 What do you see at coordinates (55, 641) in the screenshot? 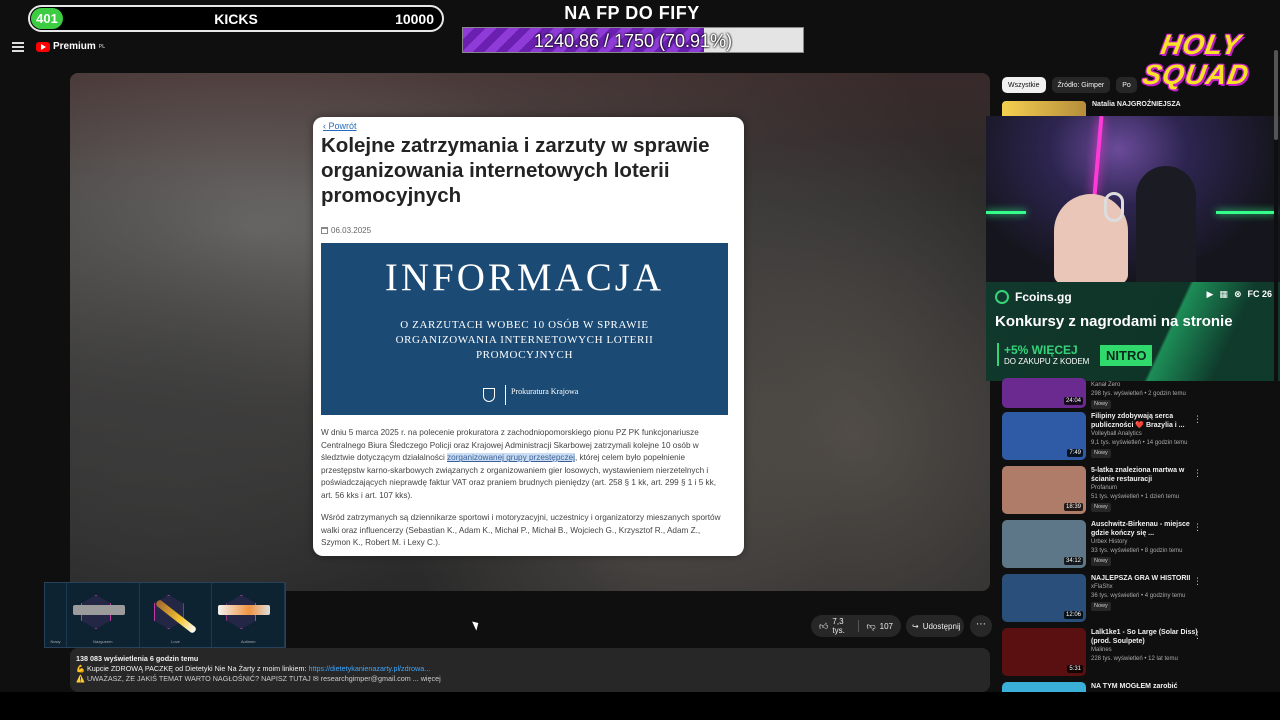
I see `game-slot-label: Nowy` at bounding box center [55, 641].